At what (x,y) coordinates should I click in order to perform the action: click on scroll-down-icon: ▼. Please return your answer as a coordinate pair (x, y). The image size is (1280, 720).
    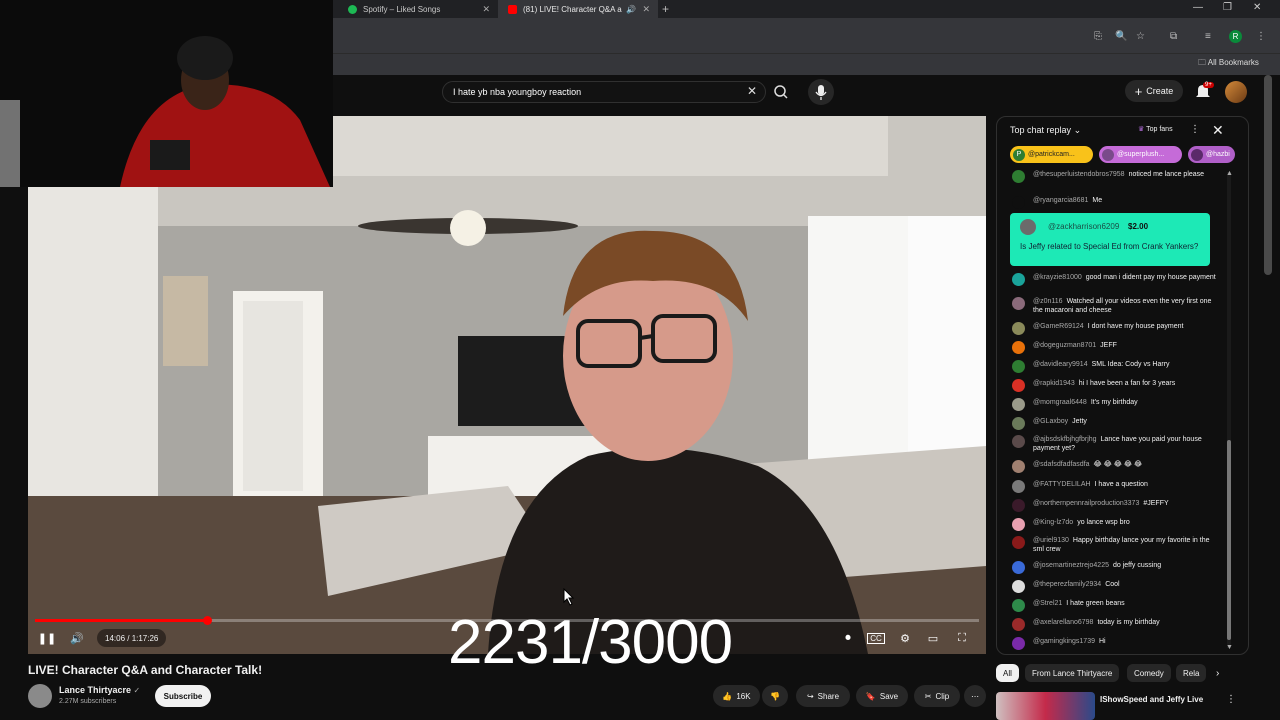
    Looking at the image, I should click on (1229, 647).